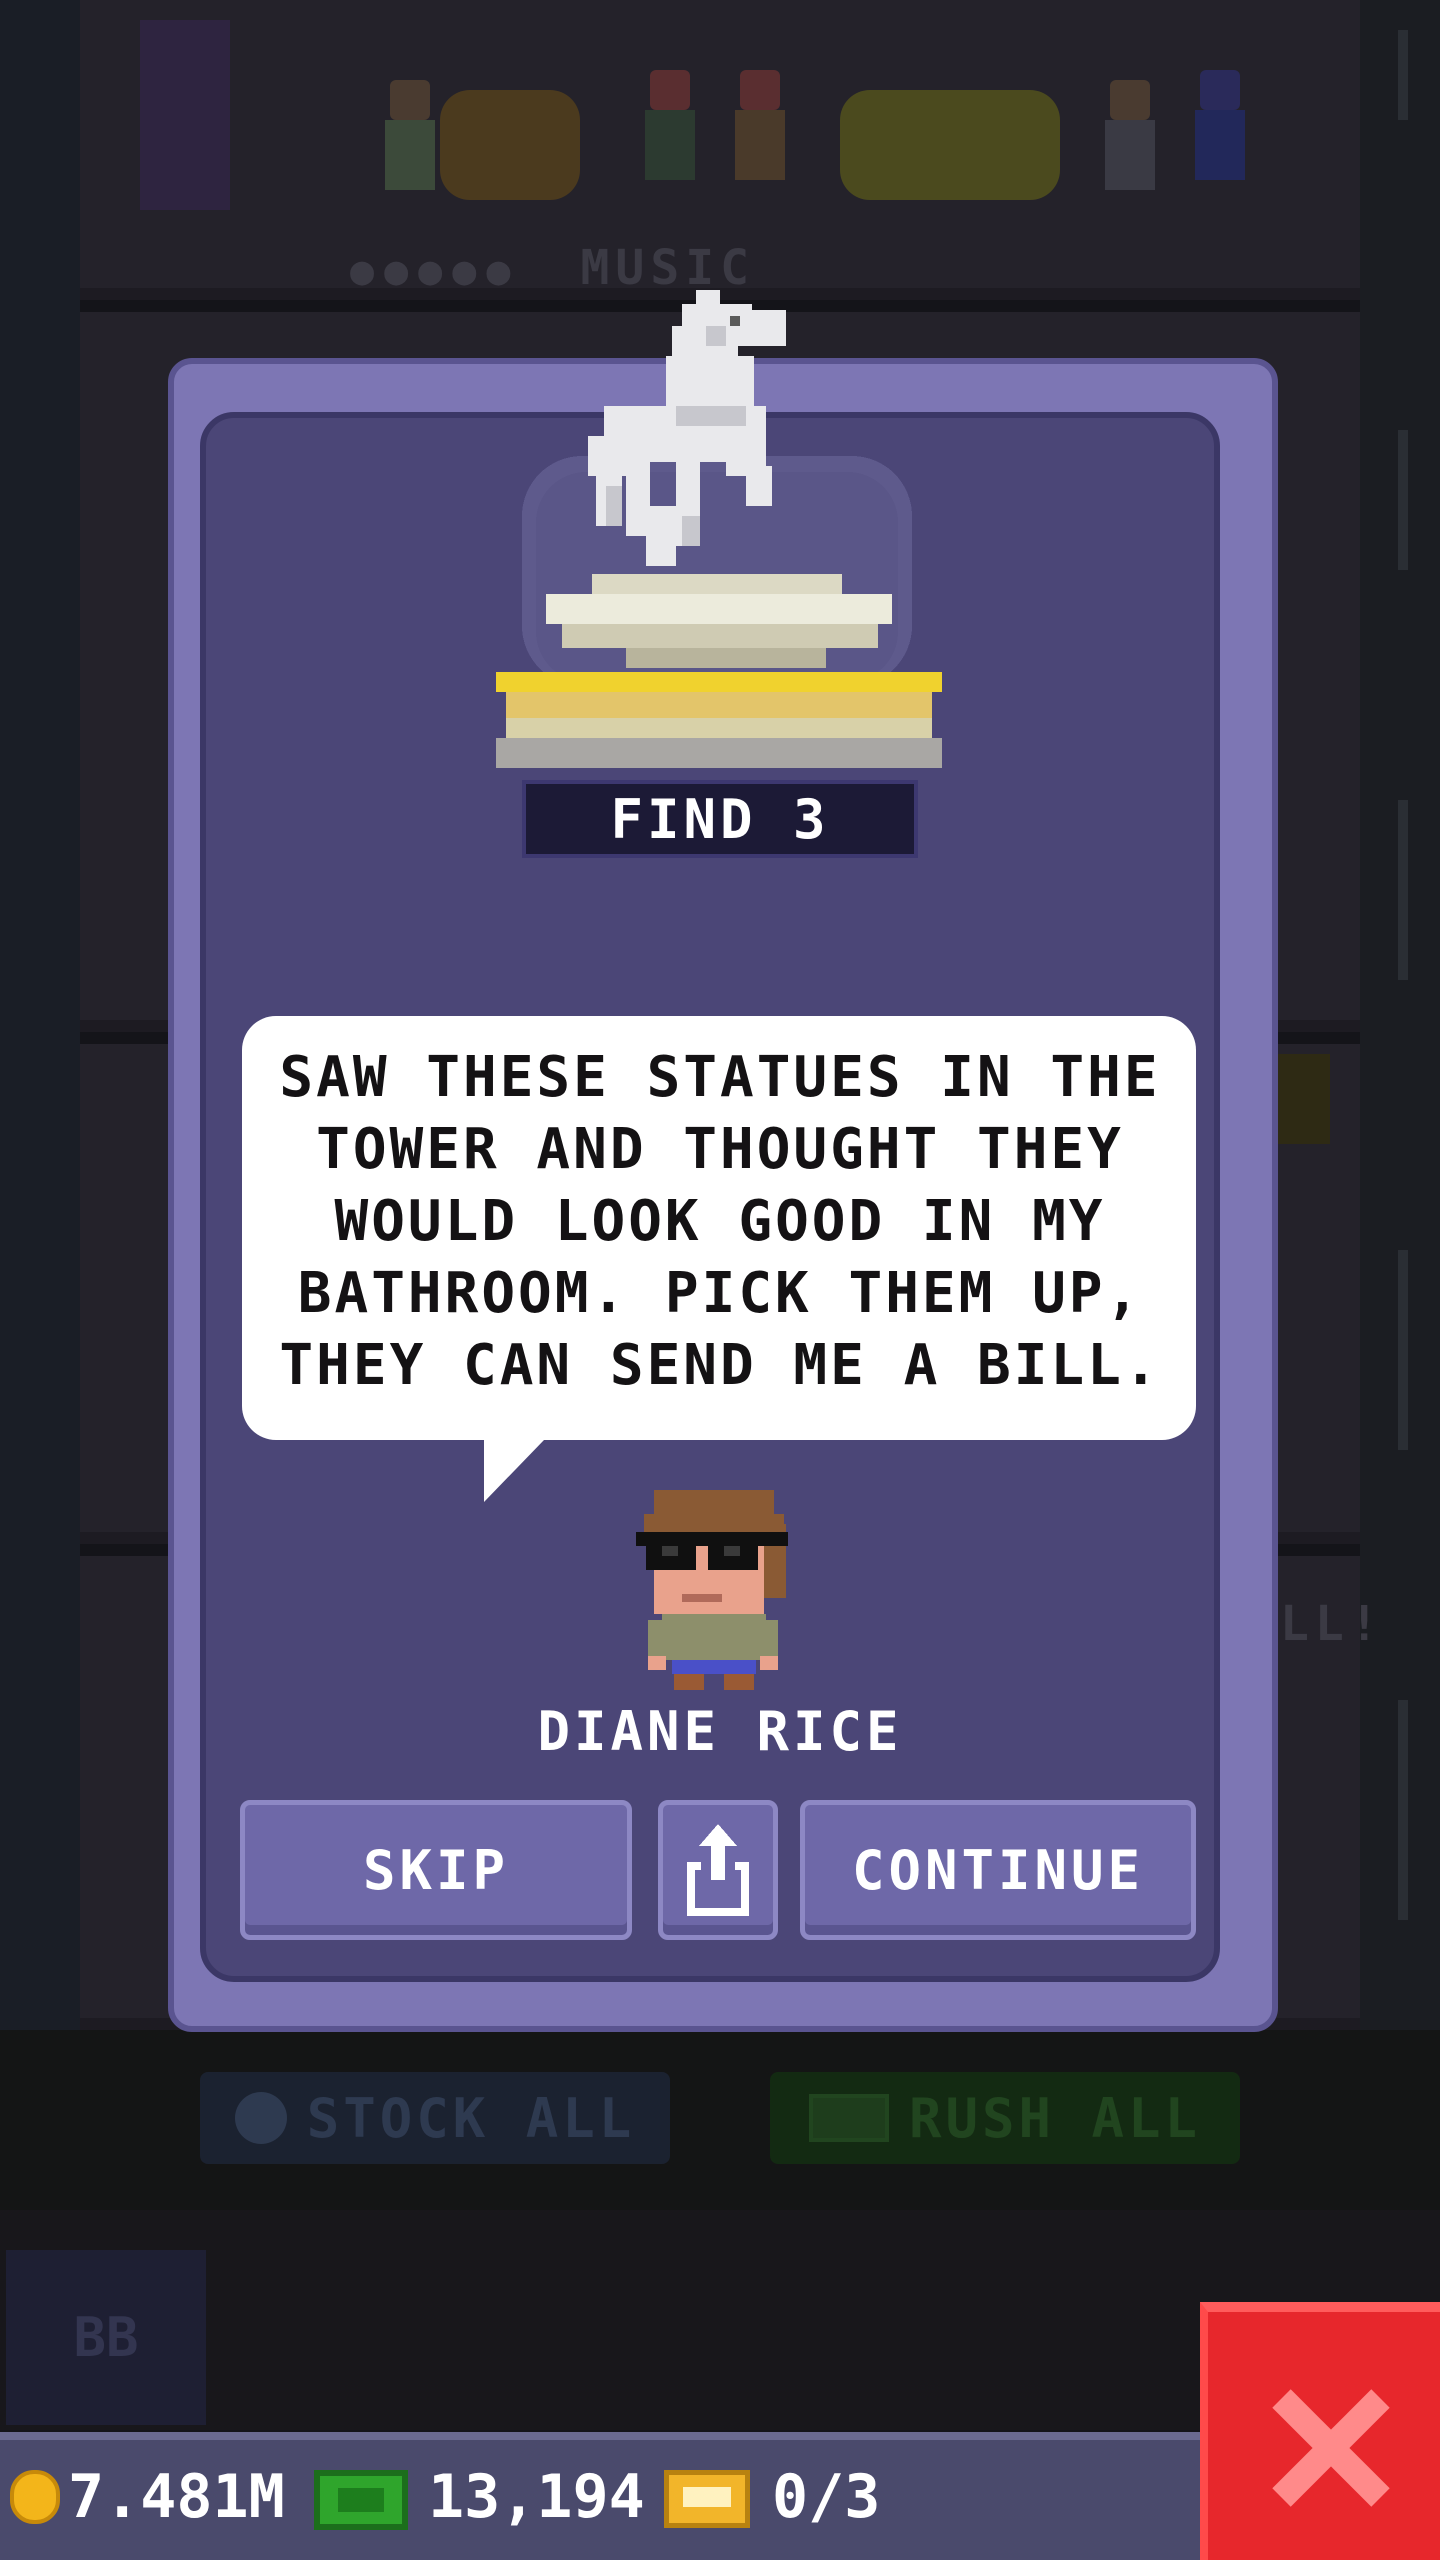  I want to click on tickets-value: 0/3, so click(826, 2497).